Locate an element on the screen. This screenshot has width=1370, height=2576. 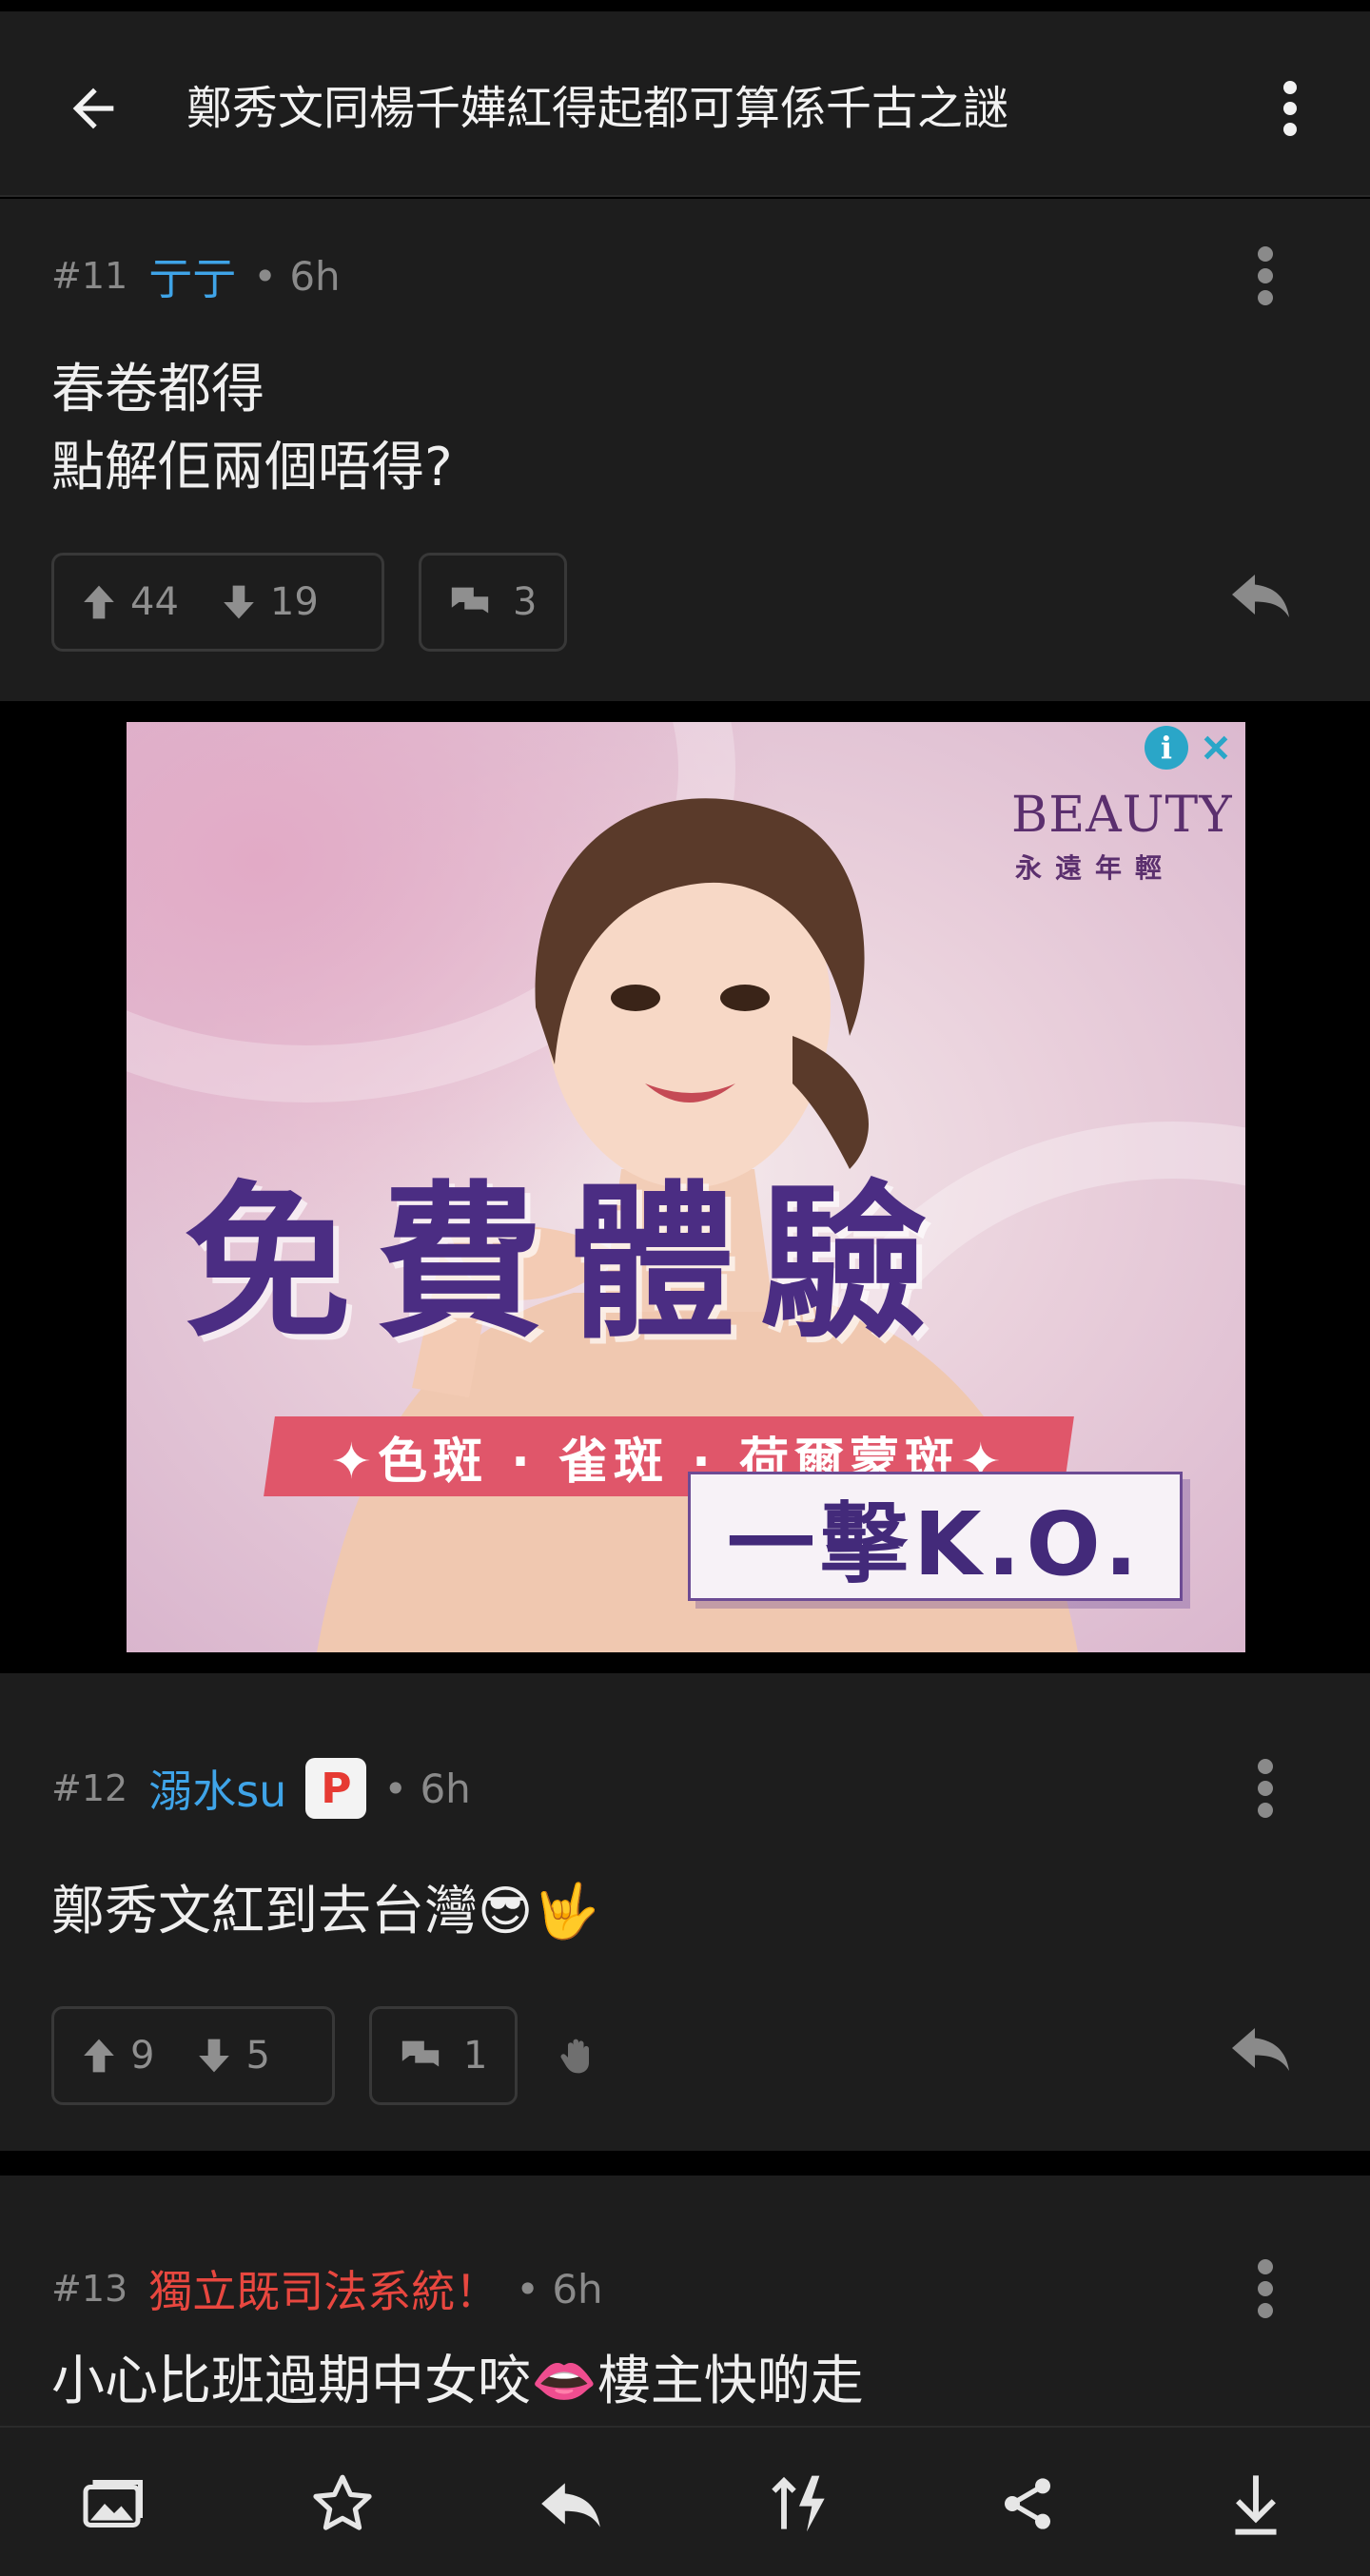
ad-info-button: i is located at coordinates (1166, 748).